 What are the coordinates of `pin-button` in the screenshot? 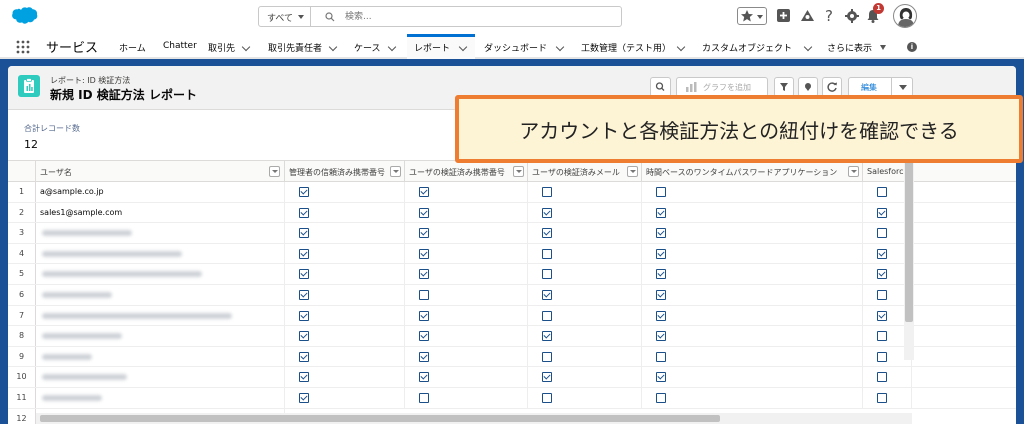 It's located at (808, 87).